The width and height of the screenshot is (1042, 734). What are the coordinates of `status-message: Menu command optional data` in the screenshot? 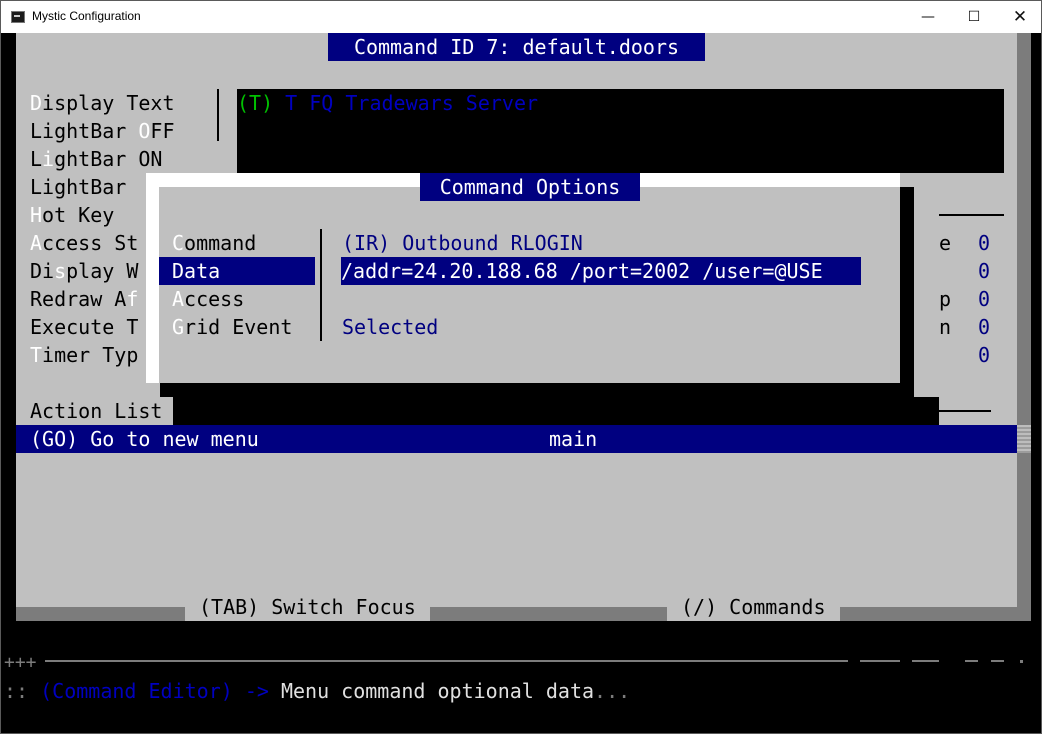 It's located at (437, 691).